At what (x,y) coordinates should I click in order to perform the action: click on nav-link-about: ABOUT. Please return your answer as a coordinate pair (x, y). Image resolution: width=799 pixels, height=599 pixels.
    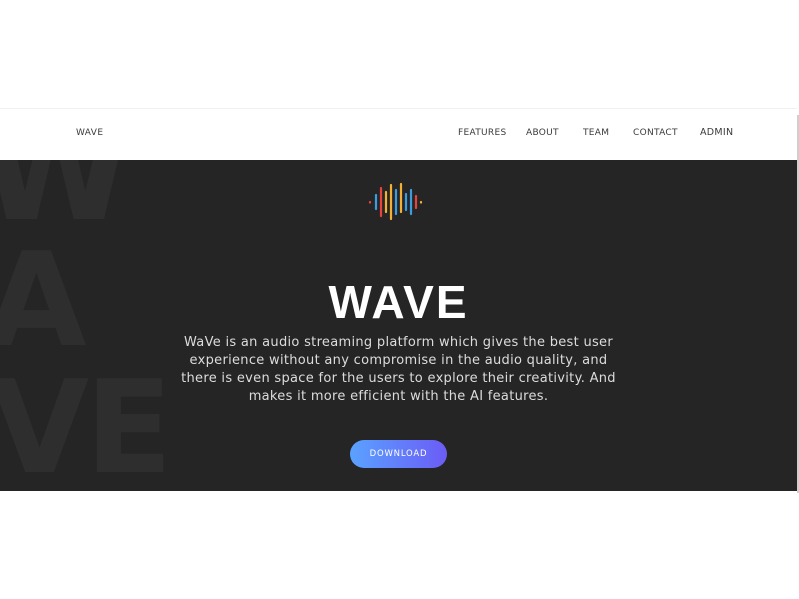
    Looking at the image, I should click on (542, 133).